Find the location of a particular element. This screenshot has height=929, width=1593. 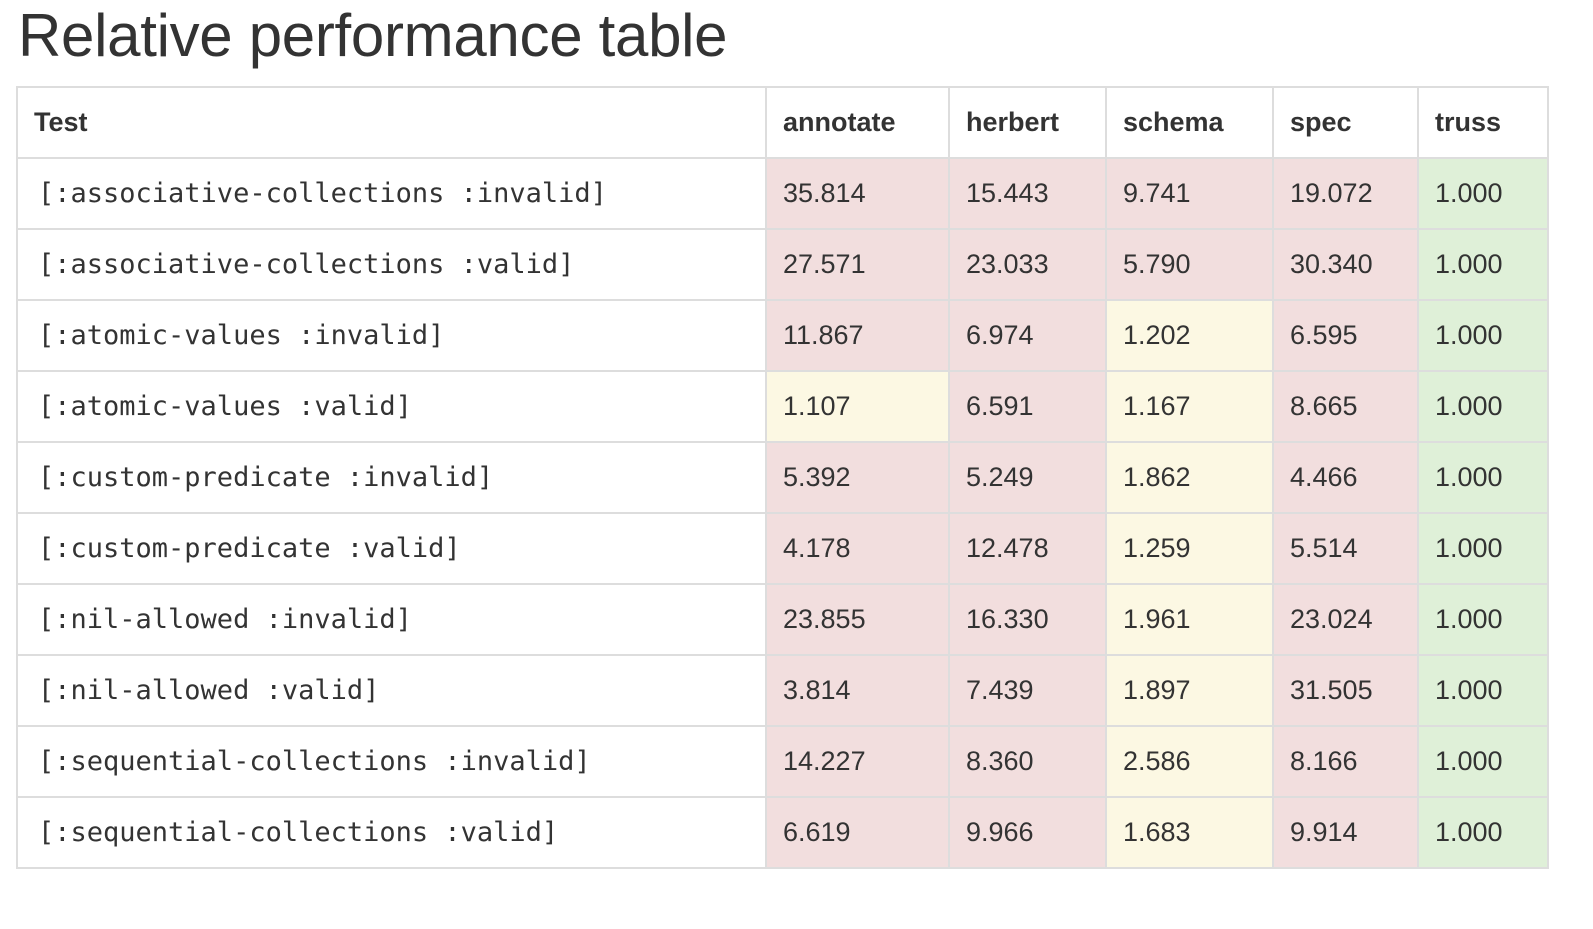

test-name-cell: [:custom-predicate :invalid] is located at coordinates (391, 477).